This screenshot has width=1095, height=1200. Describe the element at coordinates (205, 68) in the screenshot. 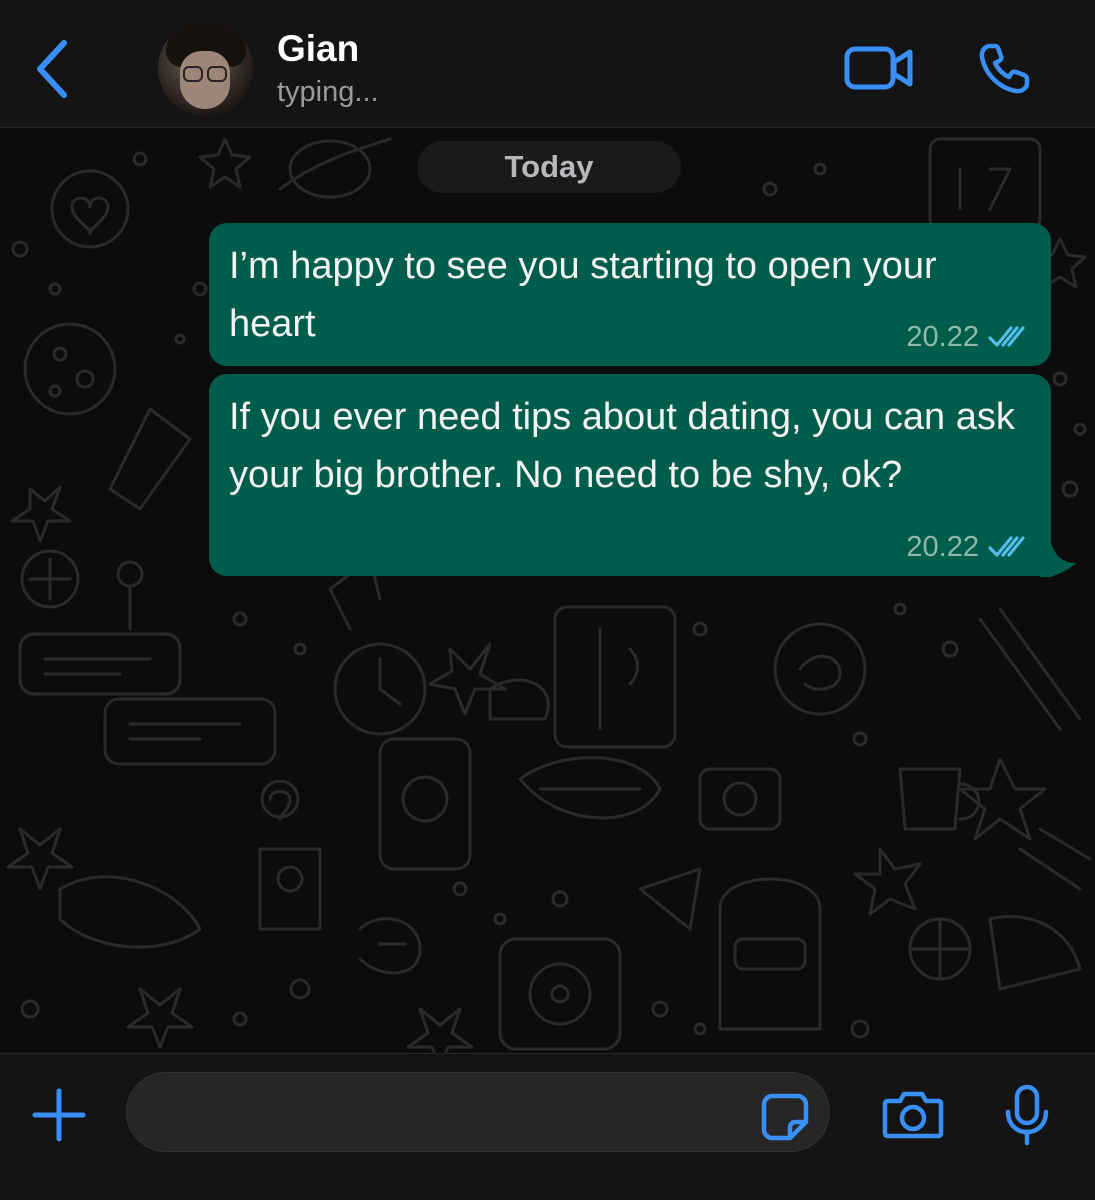

I see `contact-avatar` at that location.